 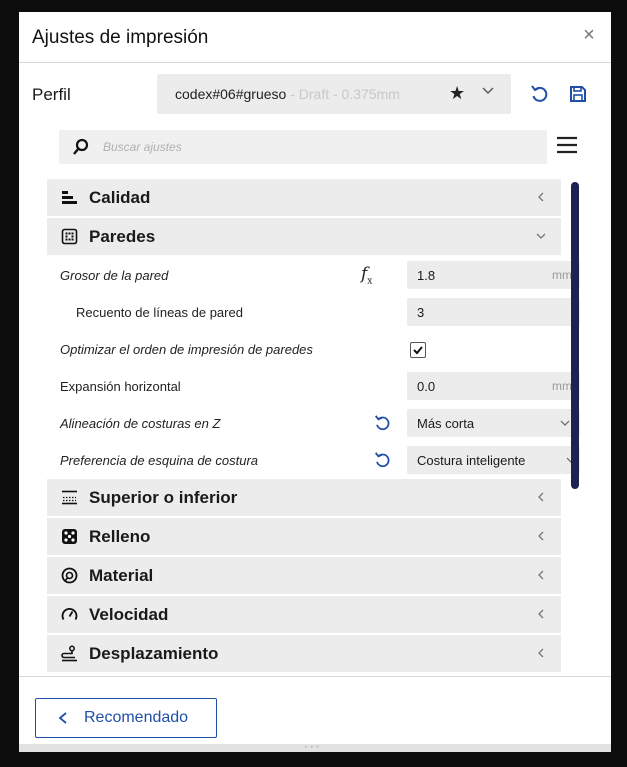 I want to click on category-label: Material, so click(x=121, y=575).